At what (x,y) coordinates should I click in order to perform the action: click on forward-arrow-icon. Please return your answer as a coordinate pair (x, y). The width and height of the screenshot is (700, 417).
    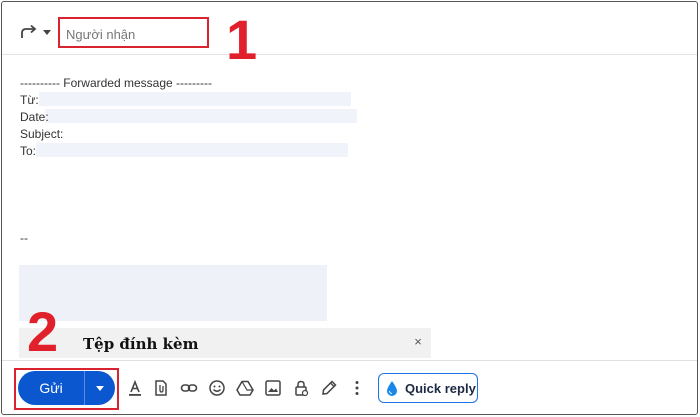
    Looking at the image, I should click on (29, 32).